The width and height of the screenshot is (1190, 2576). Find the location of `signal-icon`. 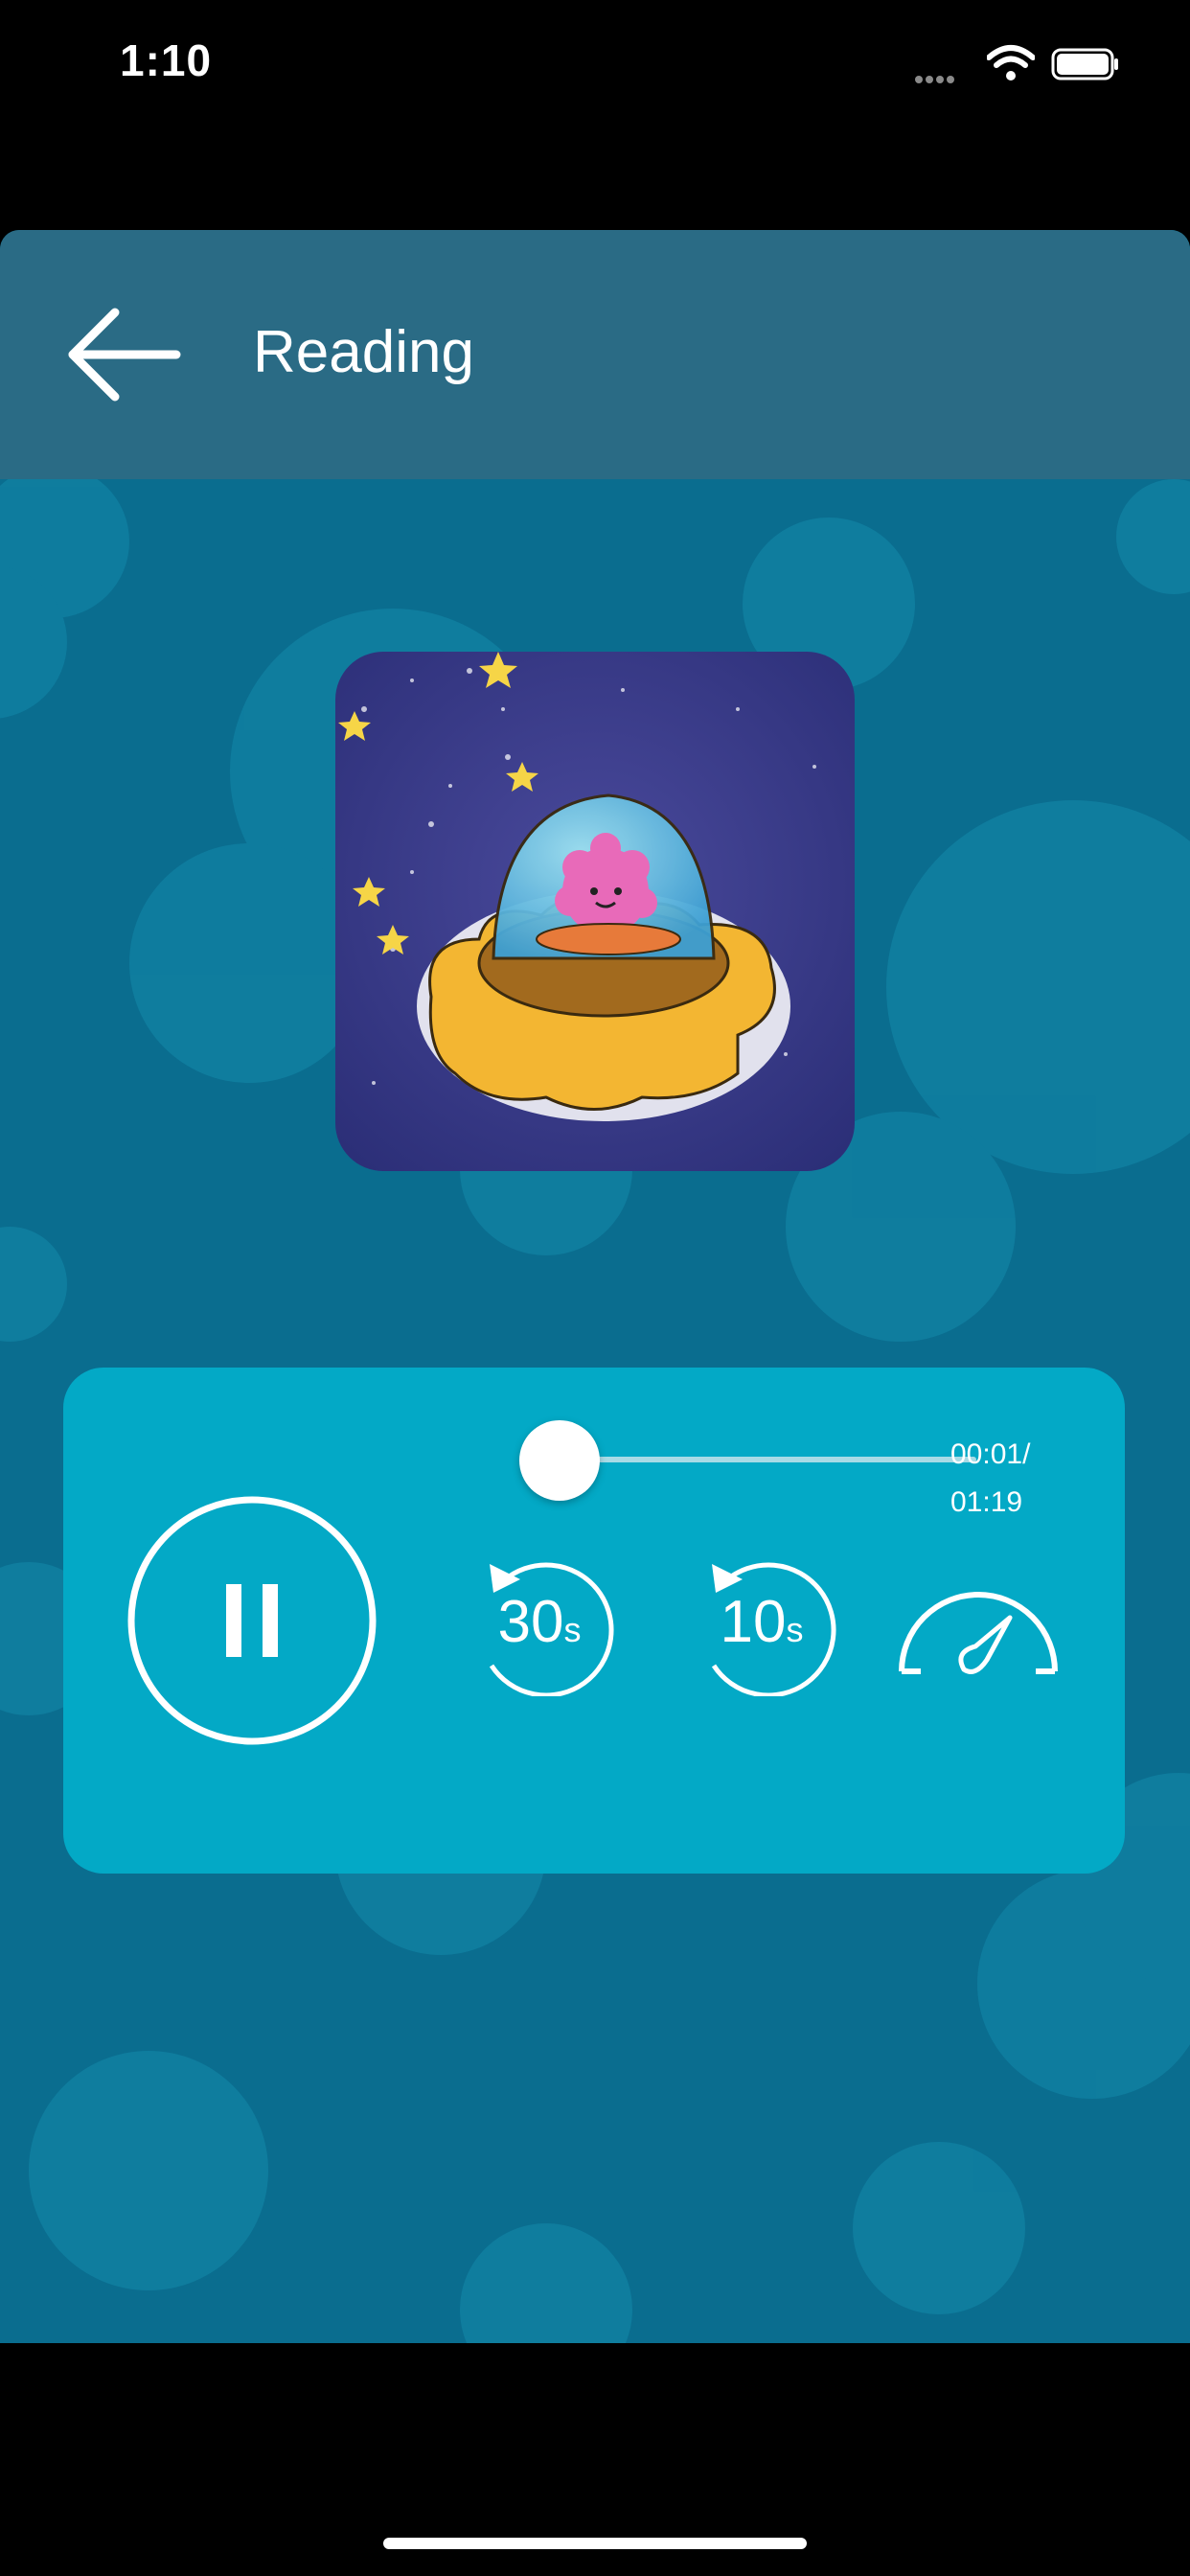

signal-icon is located at coordinates (936, 79).